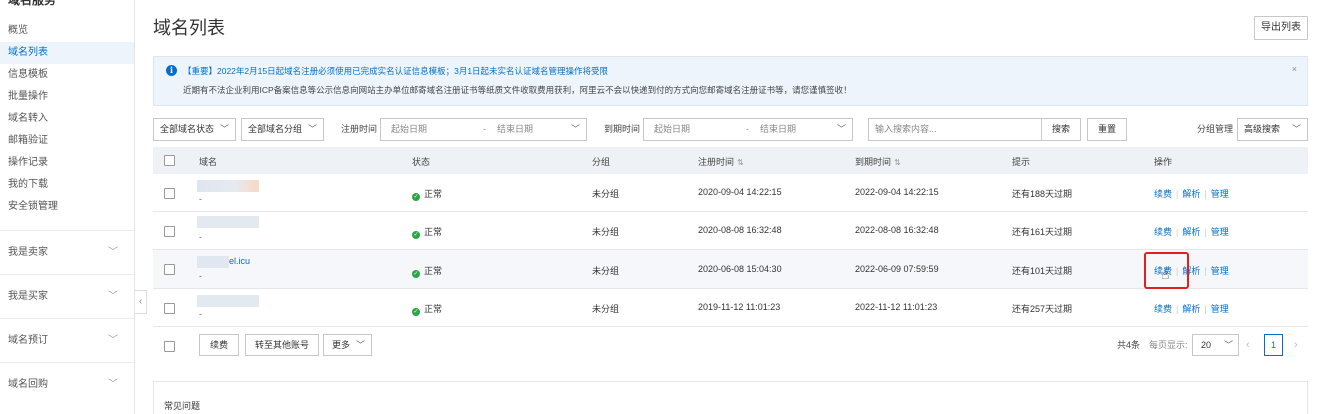 This screenshot has width=1325, height=414. I want to click on exp-end-date: 结束日期, so click(778, 129).